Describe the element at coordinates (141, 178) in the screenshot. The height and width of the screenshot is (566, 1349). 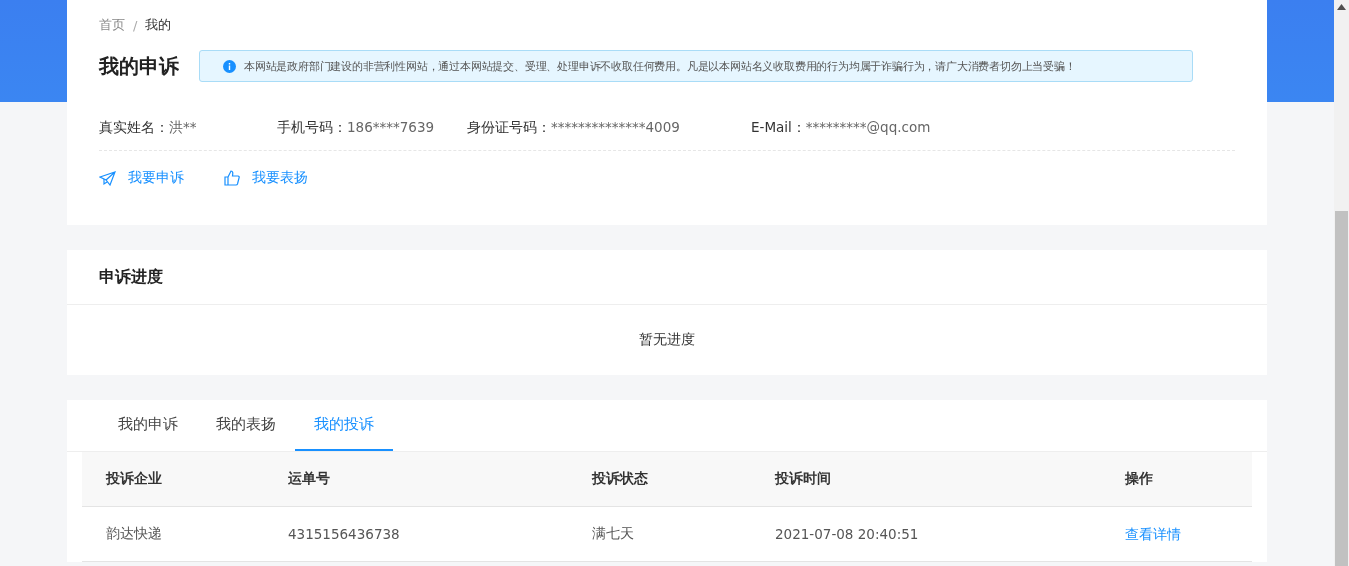
I see `action-link: 我要申诉` at that location.